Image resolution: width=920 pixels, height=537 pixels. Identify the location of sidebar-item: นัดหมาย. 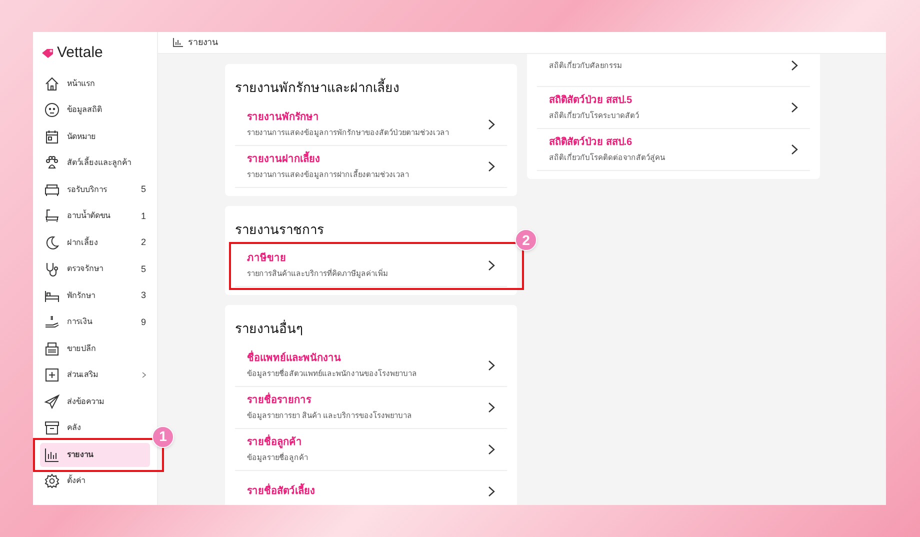
(95, 136).